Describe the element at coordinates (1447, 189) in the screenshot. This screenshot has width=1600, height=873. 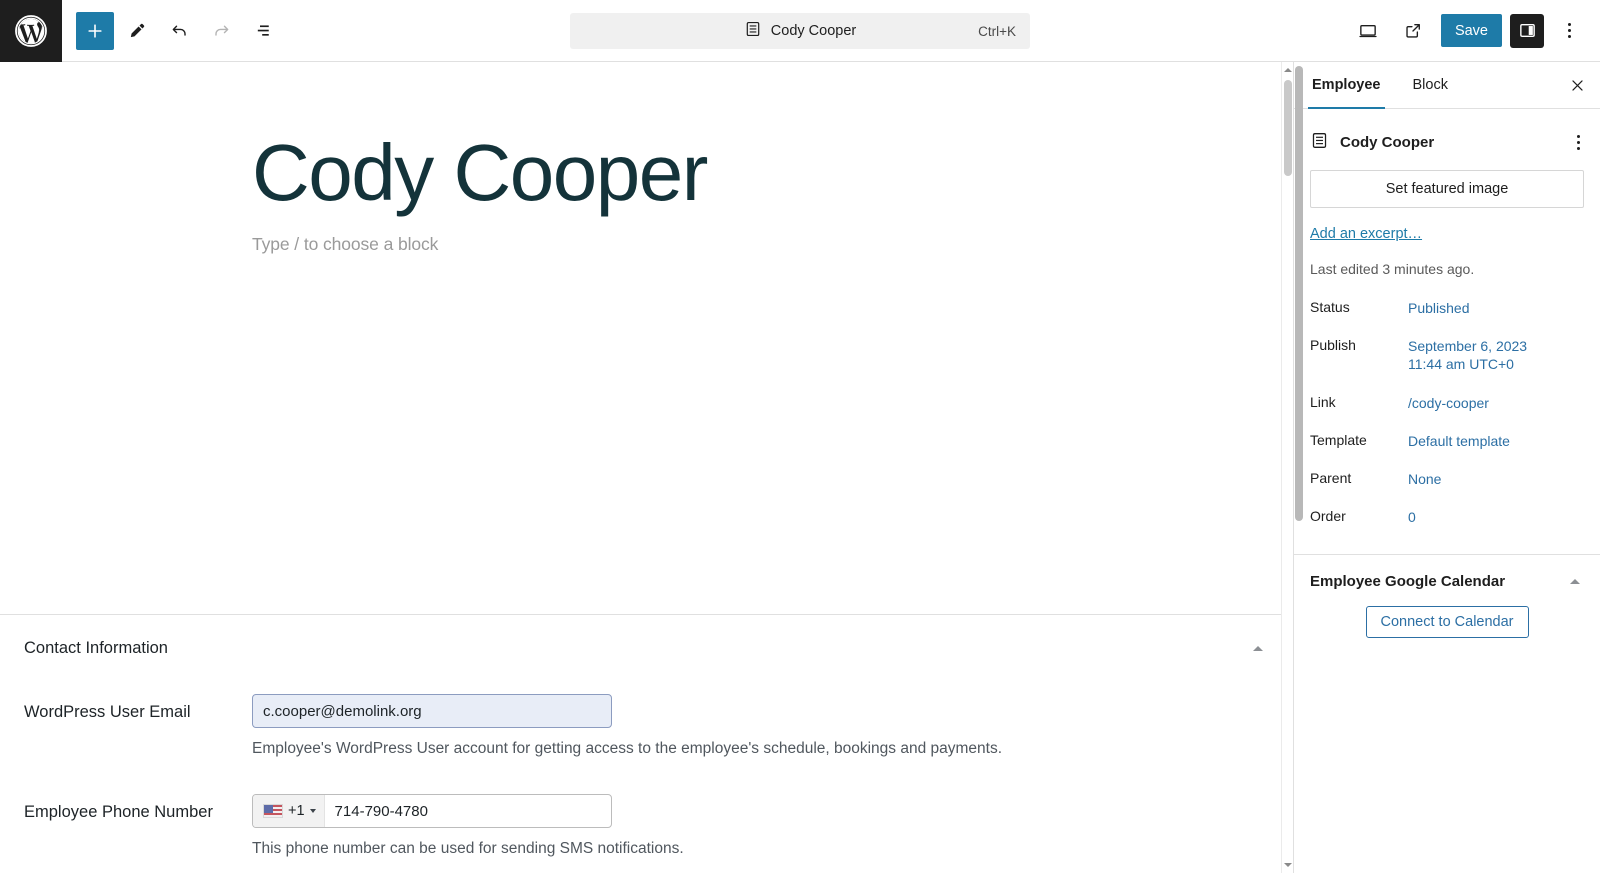
I see `set-featured-image-button: Set featured image` at that location.